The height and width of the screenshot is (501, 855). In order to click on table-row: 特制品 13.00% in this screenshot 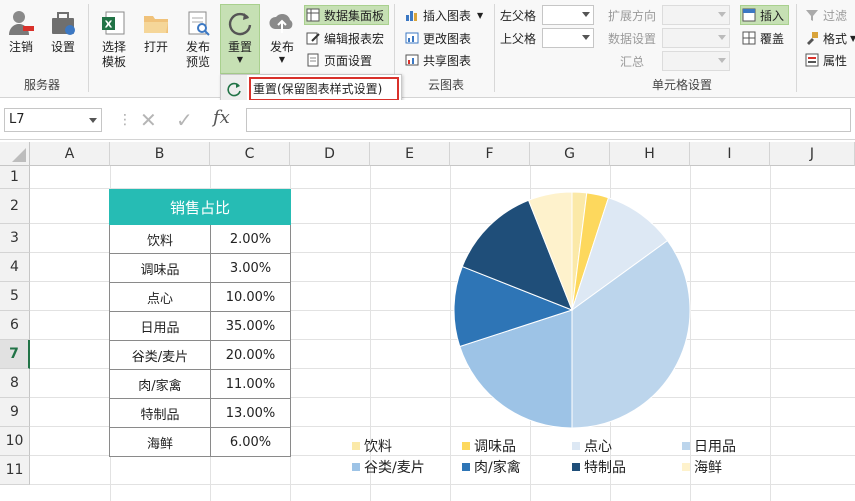, I will do `click(200, 413)`.